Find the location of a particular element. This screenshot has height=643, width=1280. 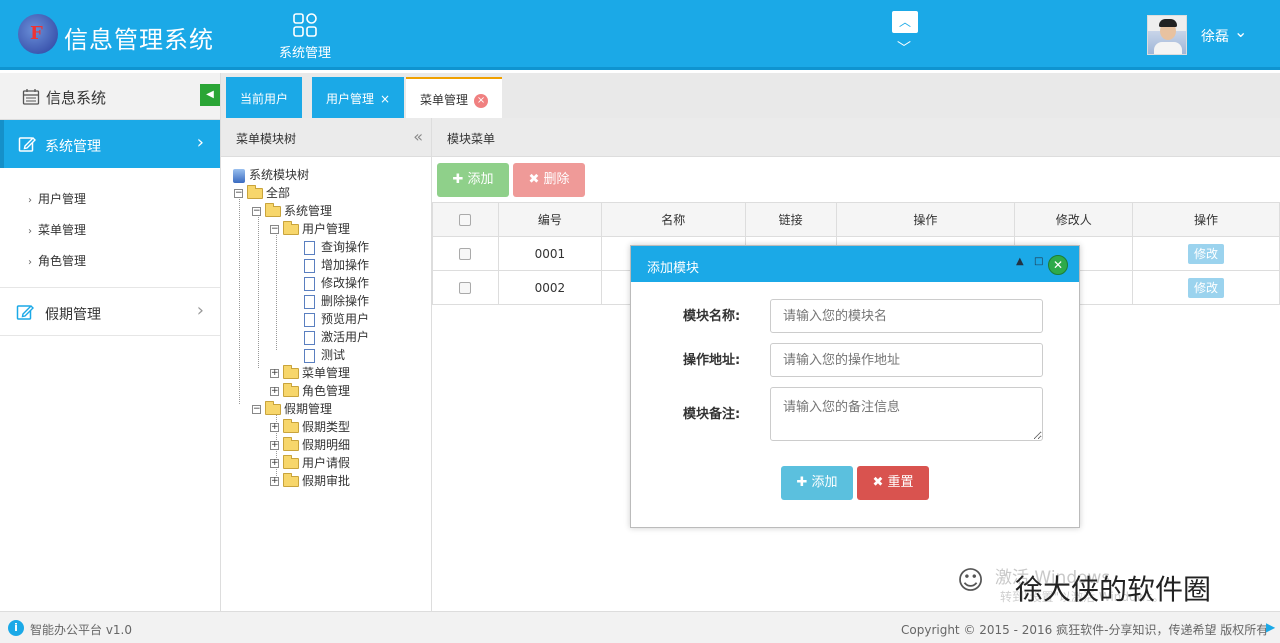

avatar is located at coordinates (1167, 35).